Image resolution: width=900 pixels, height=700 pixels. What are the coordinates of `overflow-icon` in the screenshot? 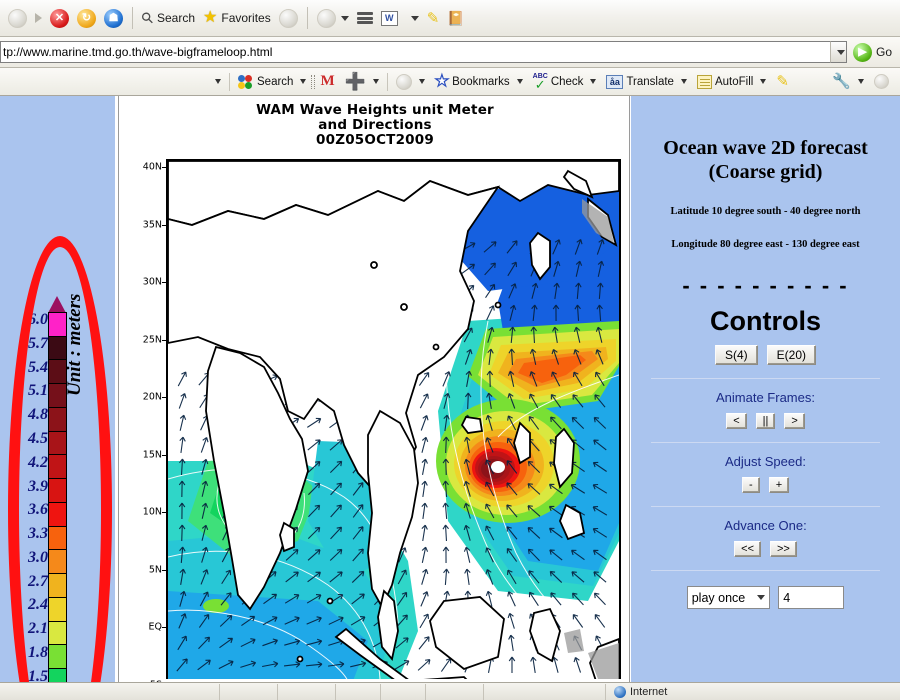 It's located at (881, 81).